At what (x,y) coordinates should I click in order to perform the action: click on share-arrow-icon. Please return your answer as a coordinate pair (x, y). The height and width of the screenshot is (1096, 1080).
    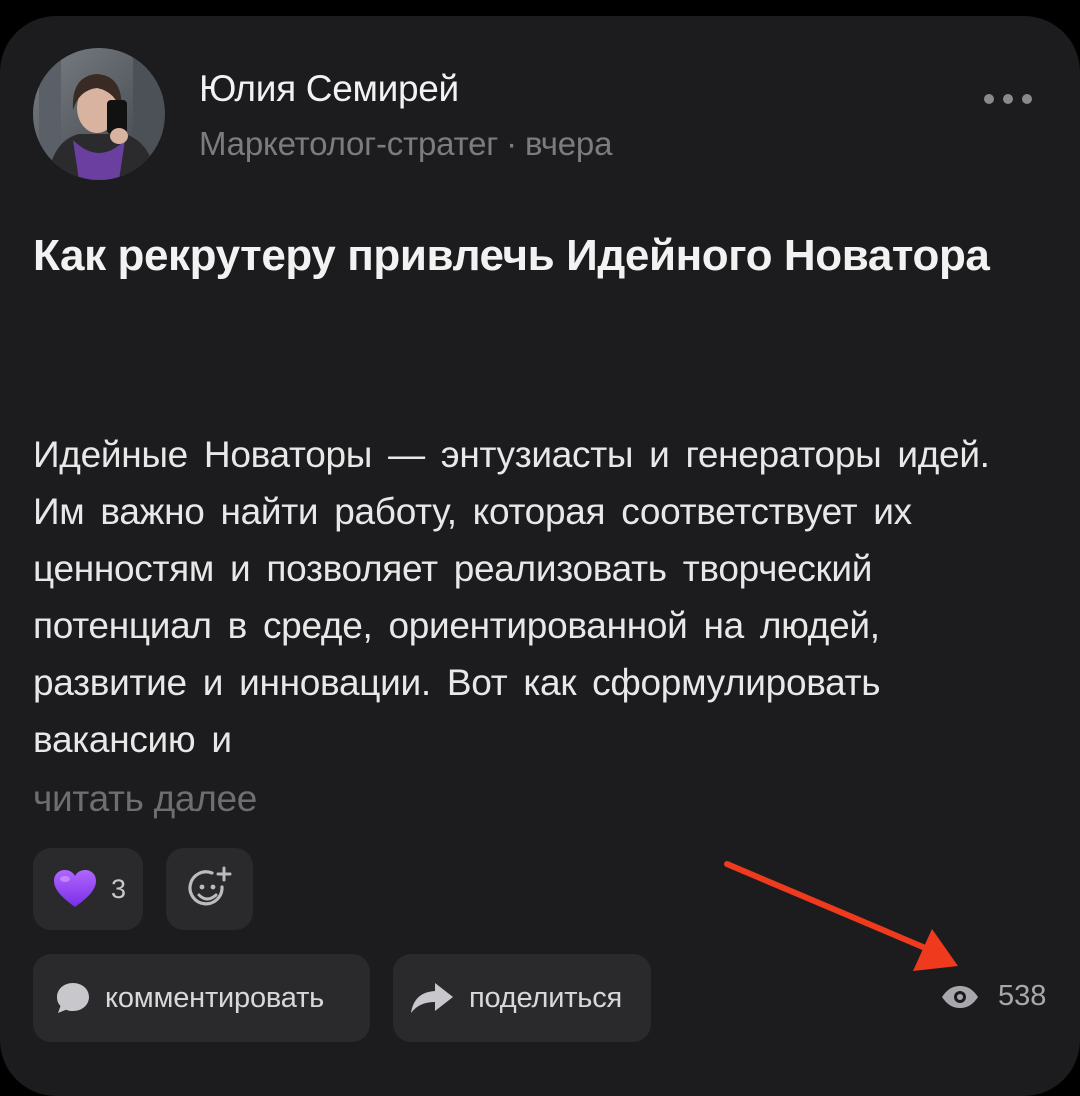
    Looking at the image, I should click on (432, 998).